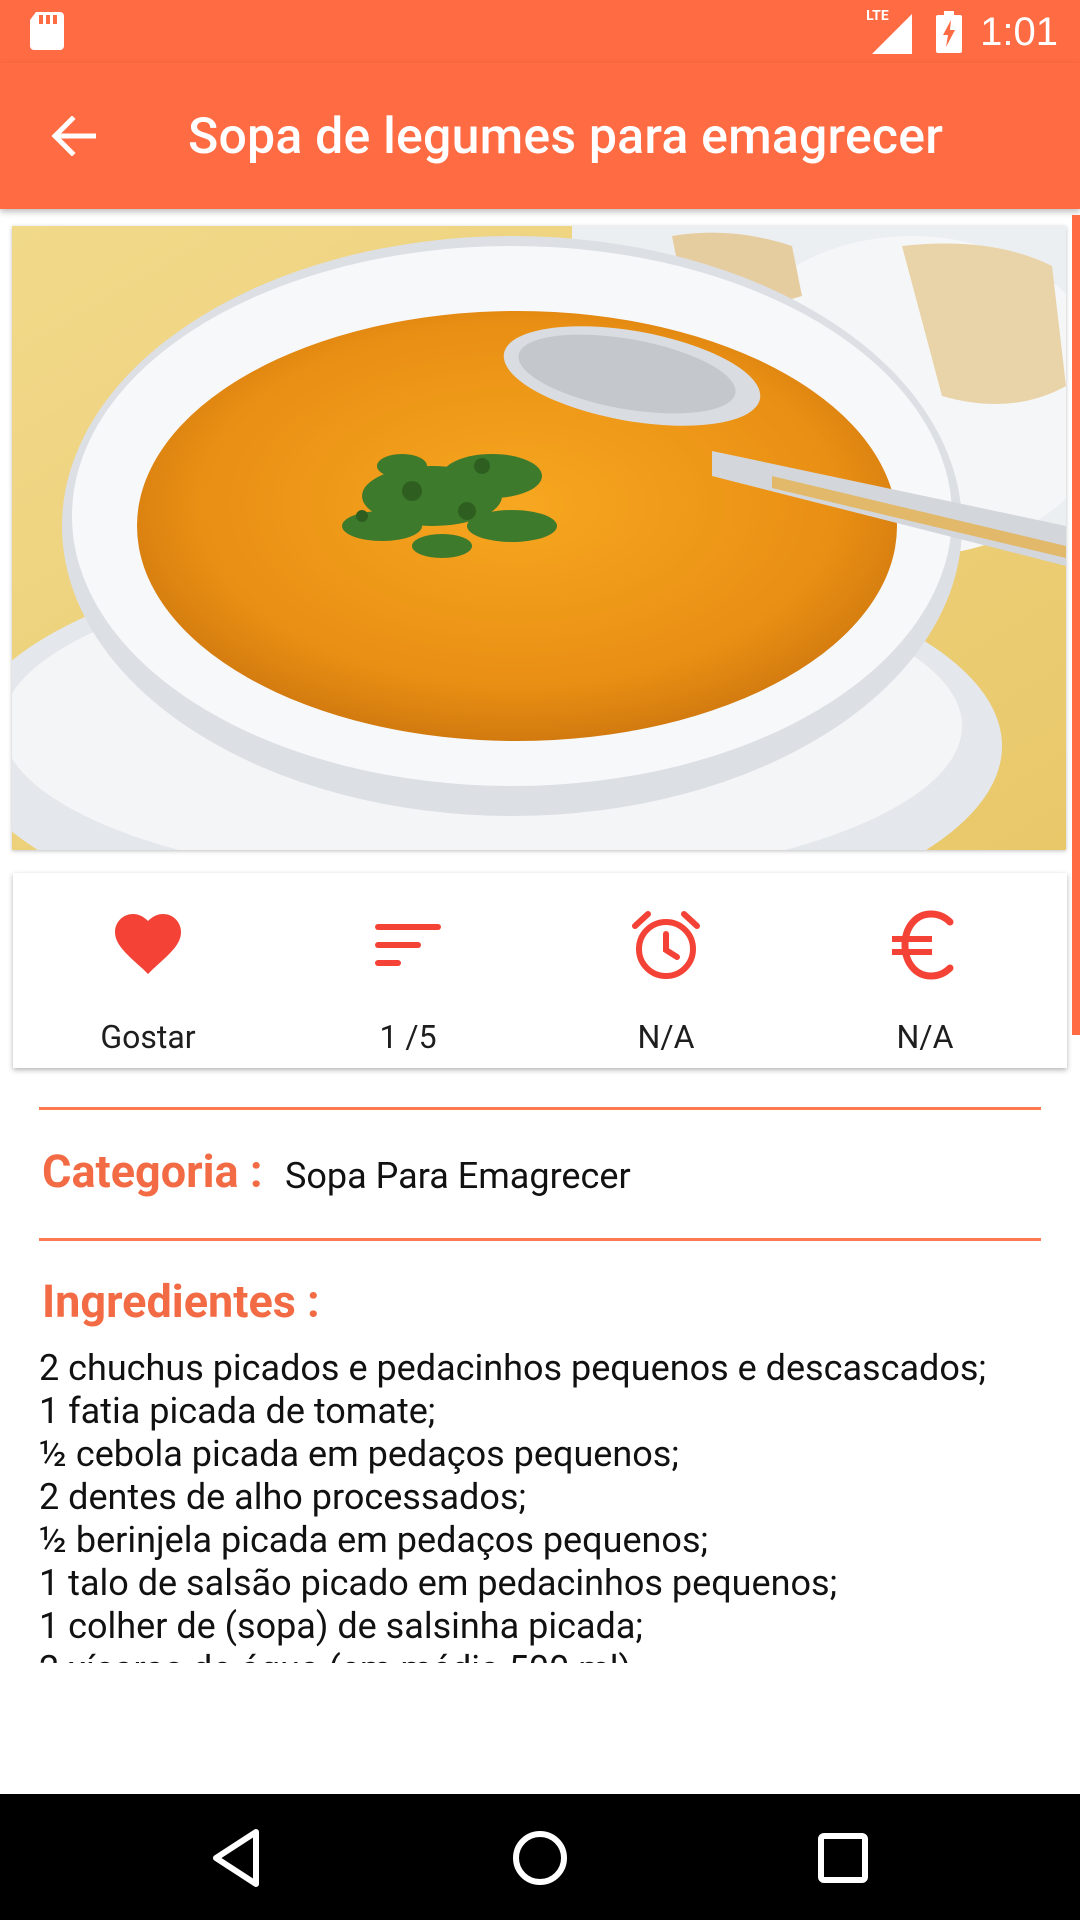 The image size is (1080, 1920). What do you see at coordinates (148, 1037) in the screenshot?
I see `like-label: Gostar` at bounding box center [148, 1037].